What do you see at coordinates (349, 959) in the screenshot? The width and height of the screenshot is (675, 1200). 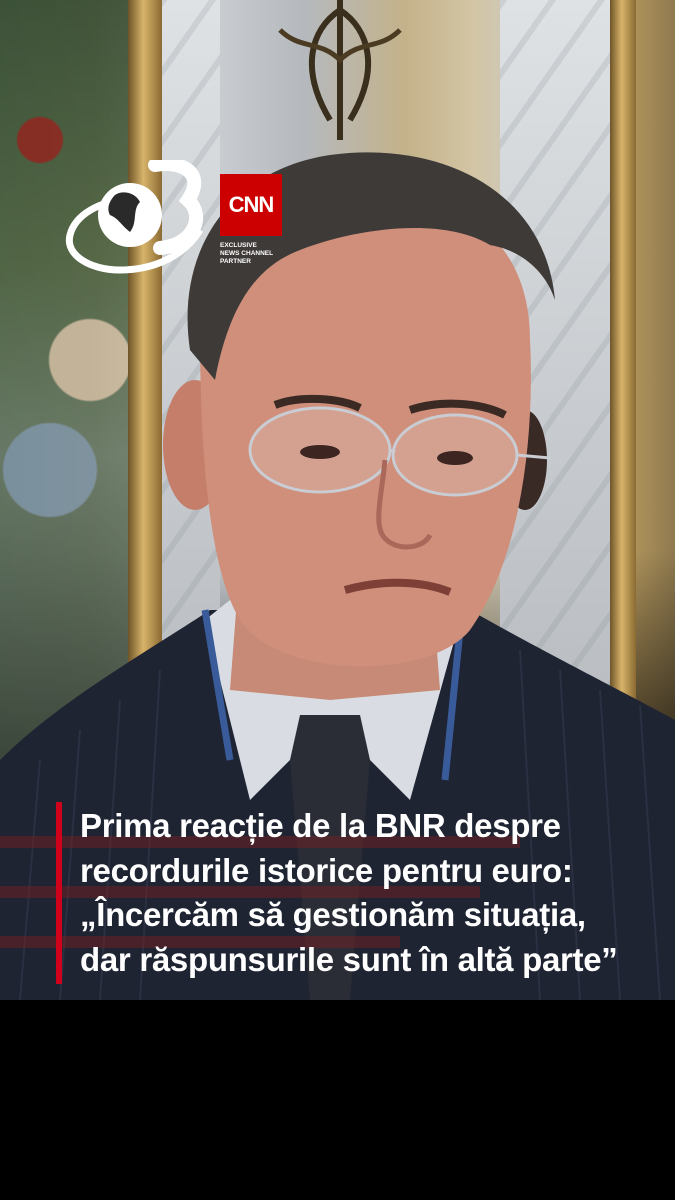 I see `headline-line: dar răspunsurile sunt în altă parte”` at bounding box center [349, 959].